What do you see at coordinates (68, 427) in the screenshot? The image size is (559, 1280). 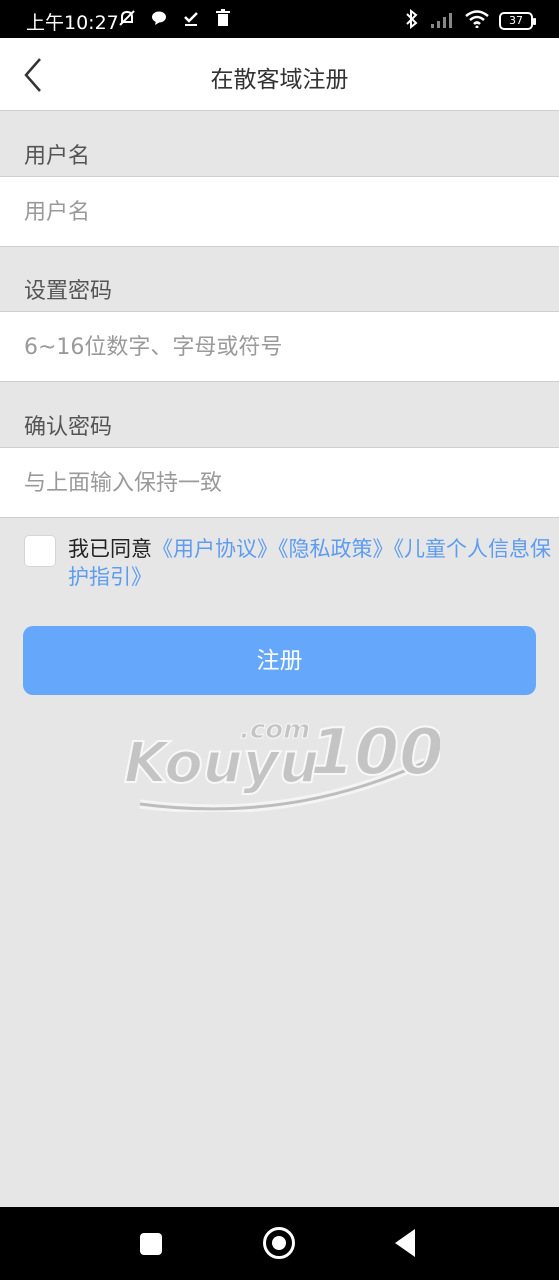 I see `confirm-password-label: 确认密码` at bounding box center [68, 427].